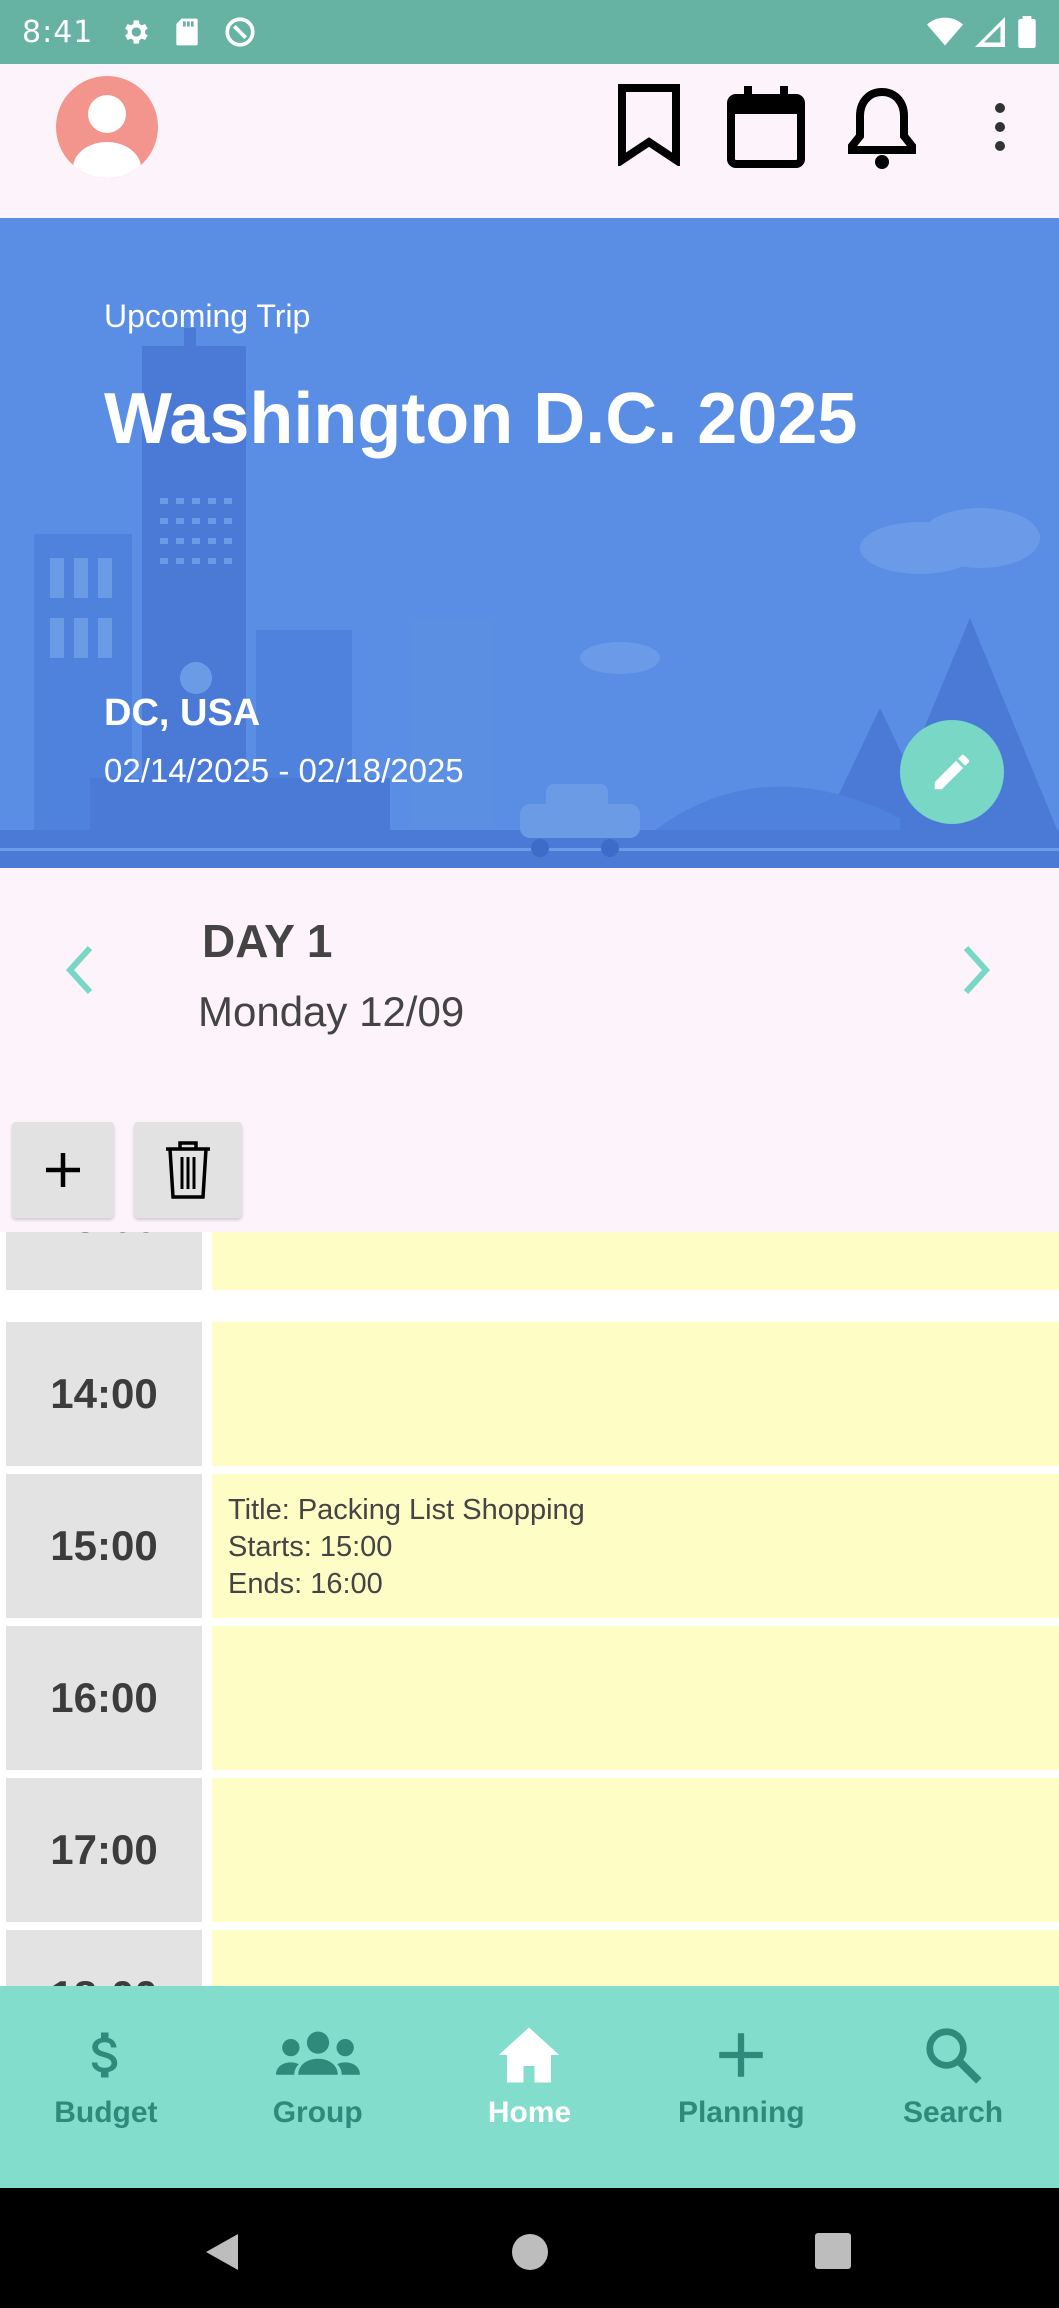  What do you see at coordinates (954, 2056) in the screenshot?
I see `search-icon` at bounding box center [954, 2056].